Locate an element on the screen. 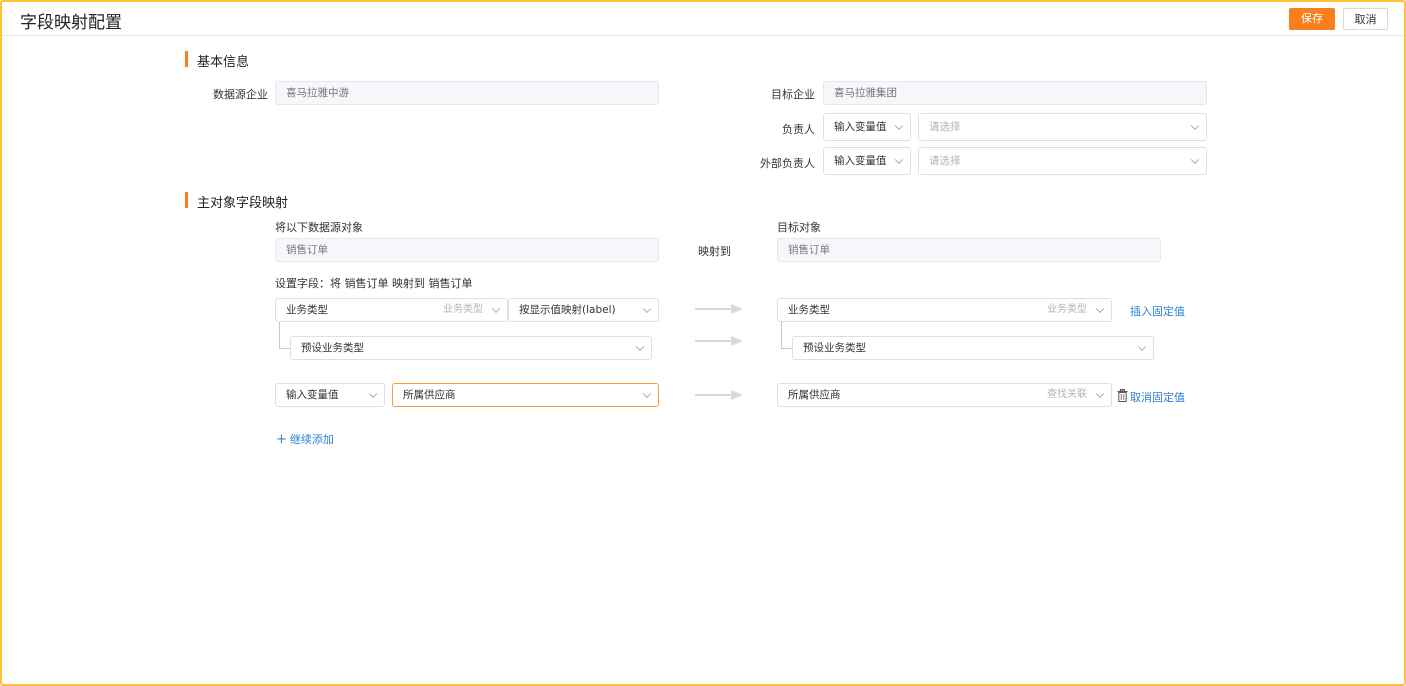  row1-sub-source-value: 预设业务类型 is located at coordinates (332, 348).